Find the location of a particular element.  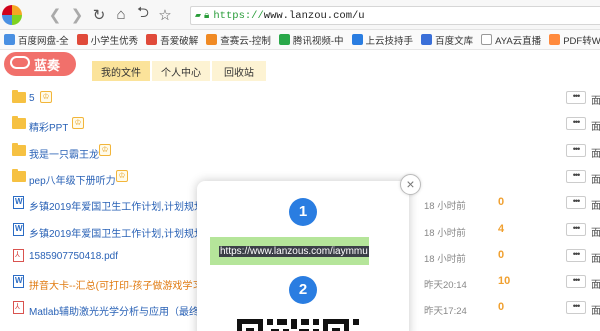

url-host: www.lanzou.com/u is located at coordinates (314, 15).